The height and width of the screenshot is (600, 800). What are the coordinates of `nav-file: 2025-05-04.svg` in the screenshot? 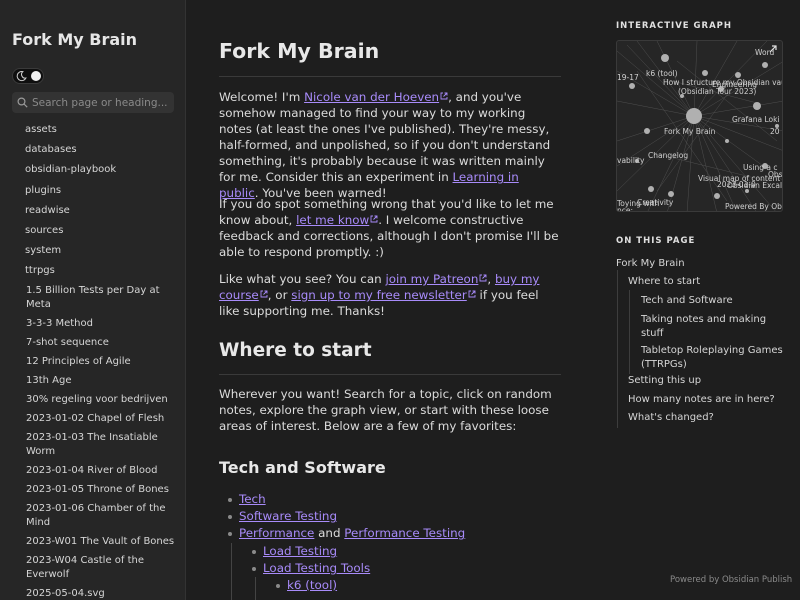 It's located at (92, 592).